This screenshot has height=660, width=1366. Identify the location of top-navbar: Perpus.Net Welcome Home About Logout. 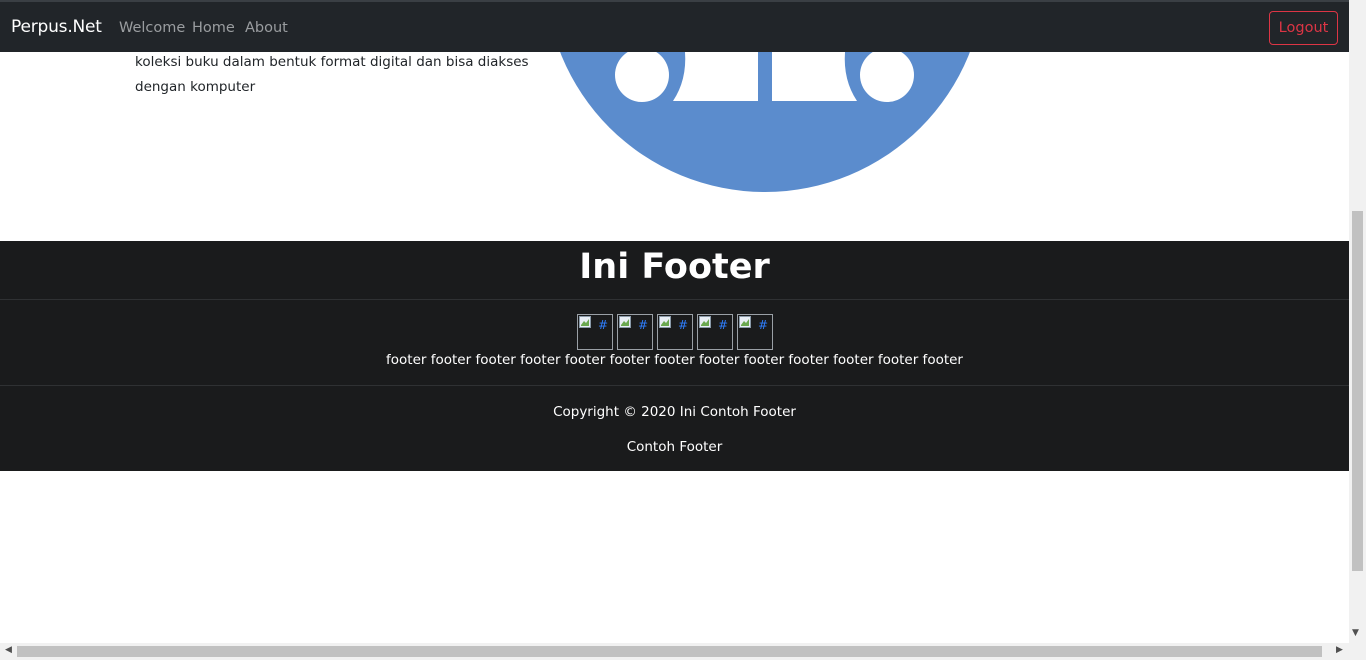
(674, 26).